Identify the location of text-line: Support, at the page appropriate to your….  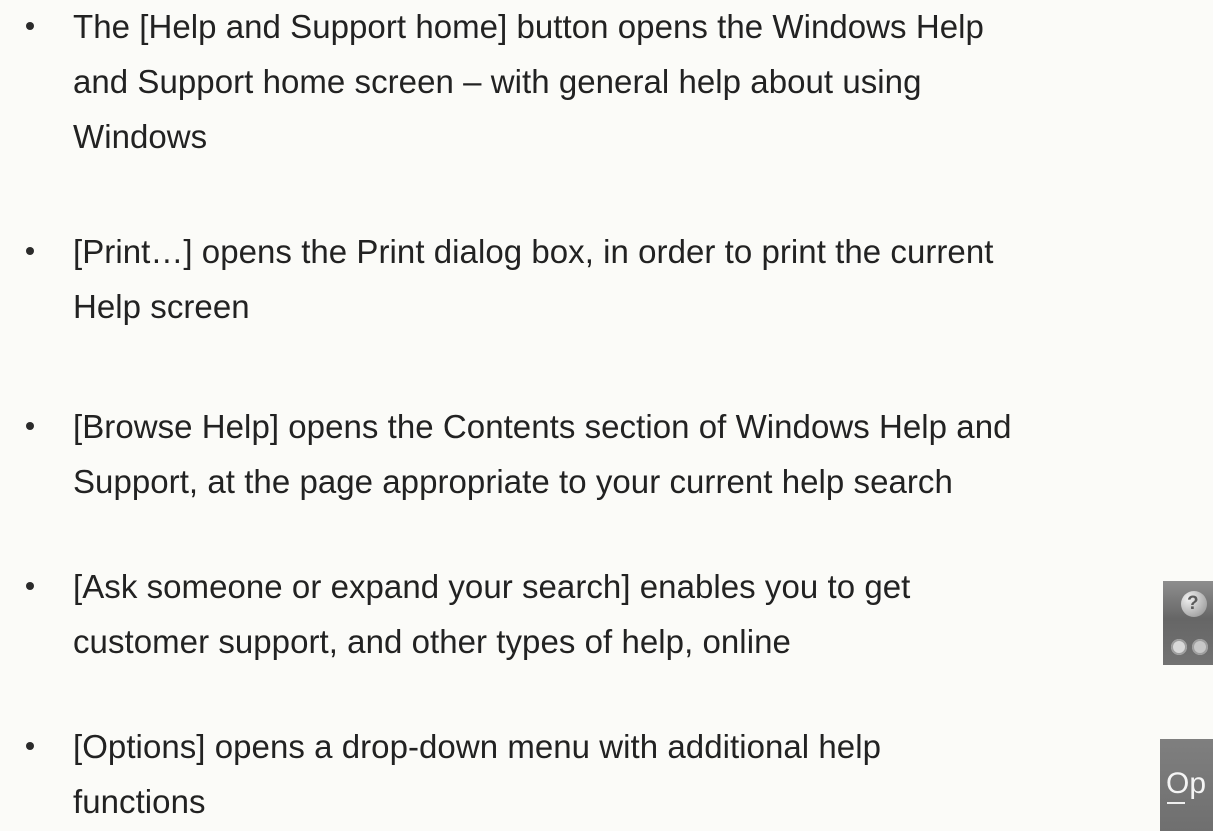
(513, 481).